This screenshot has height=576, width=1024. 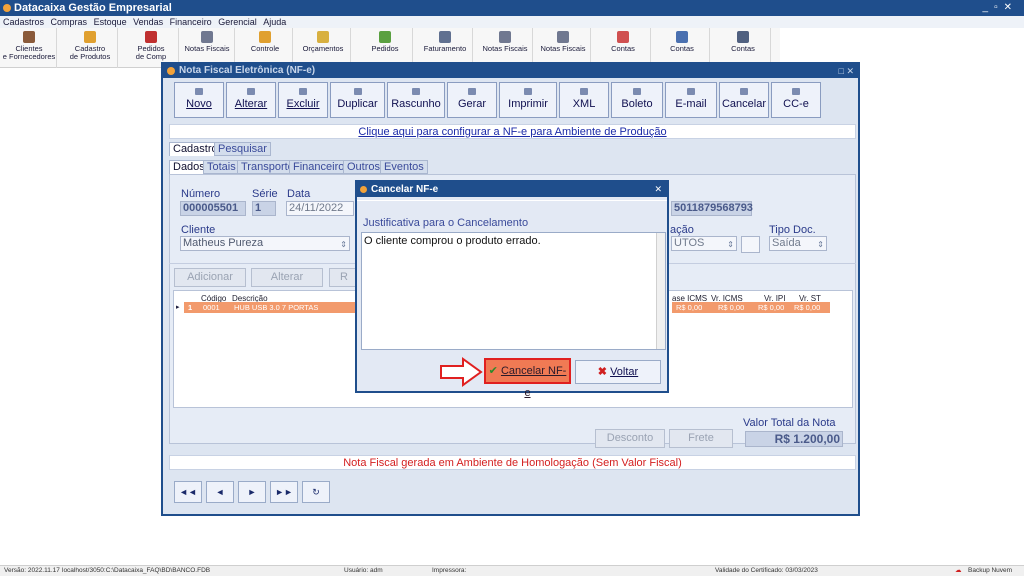 I want to click on row-base-icms: R$ 0,00, so click(x=689, y=307).